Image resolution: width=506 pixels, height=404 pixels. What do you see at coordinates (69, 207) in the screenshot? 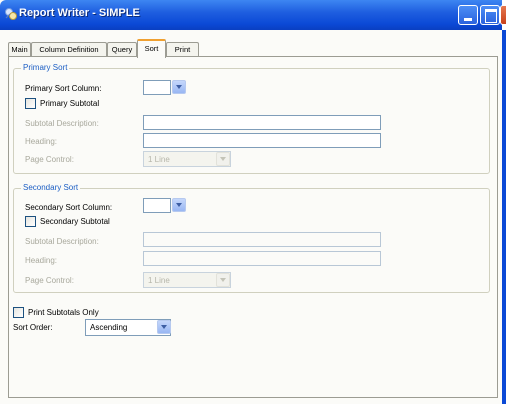
I see `secondary-sort-column-label: Secondary Sort Column:` at bounding box center [69, 207].